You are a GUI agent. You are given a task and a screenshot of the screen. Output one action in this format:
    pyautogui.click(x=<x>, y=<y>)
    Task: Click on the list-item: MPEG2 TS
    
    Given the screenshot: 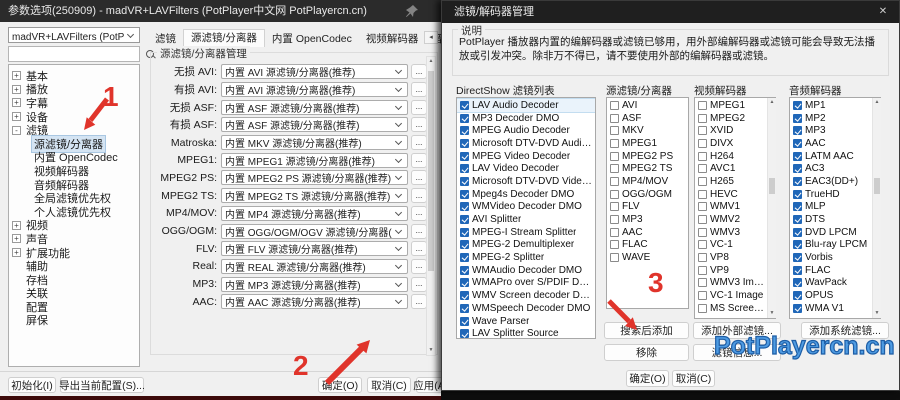 What is the action you would take?
    pyautogui.click(x=647, y=168)
    